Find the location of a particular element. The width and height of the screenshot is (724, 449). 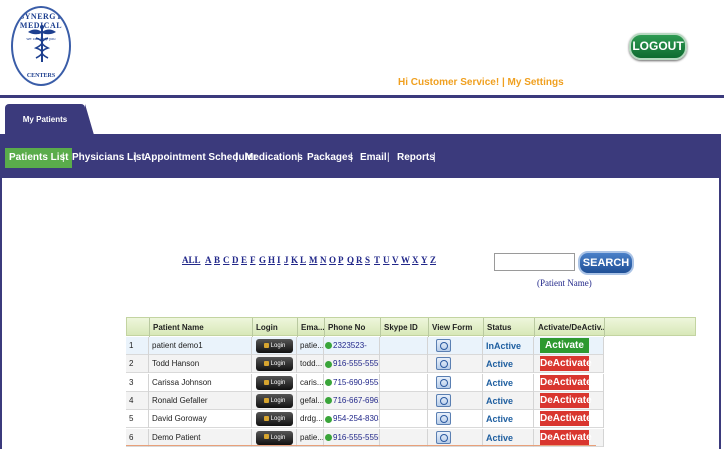

filter-letter-c: C is located at coordinates (226, 260).